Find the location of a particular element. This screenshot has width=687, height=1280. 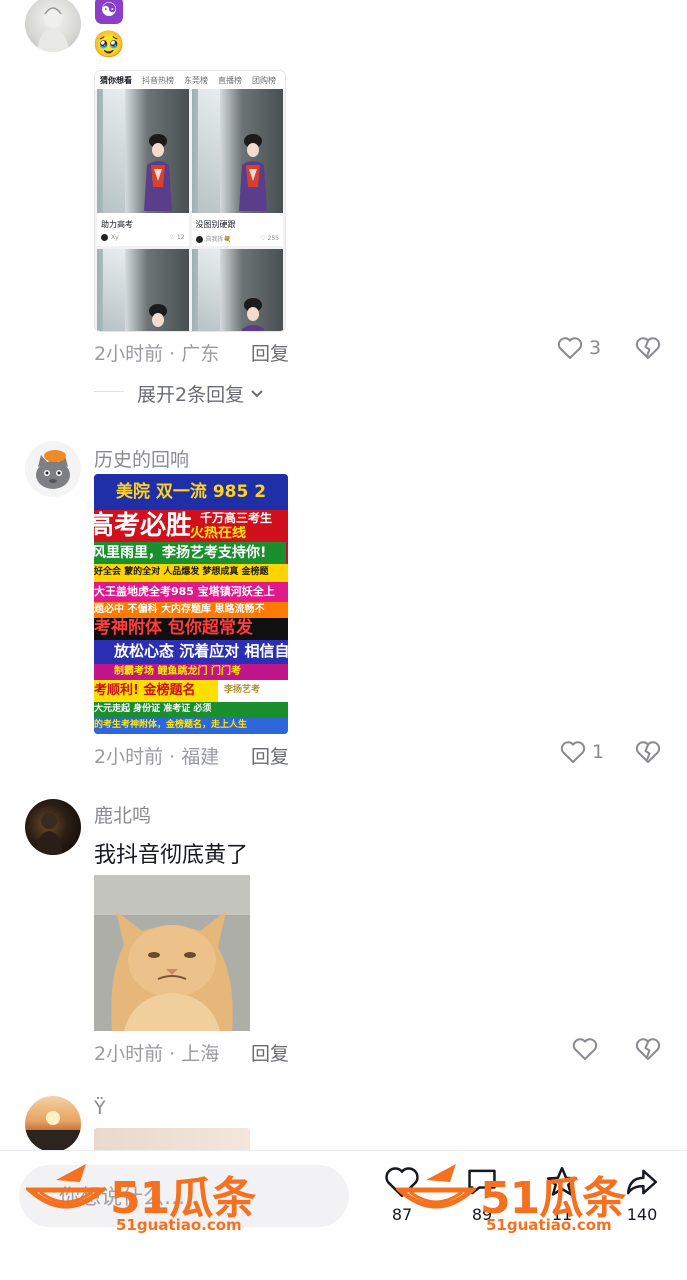

poster-line: 千万高三考生 is located at coordinates (244, 518).